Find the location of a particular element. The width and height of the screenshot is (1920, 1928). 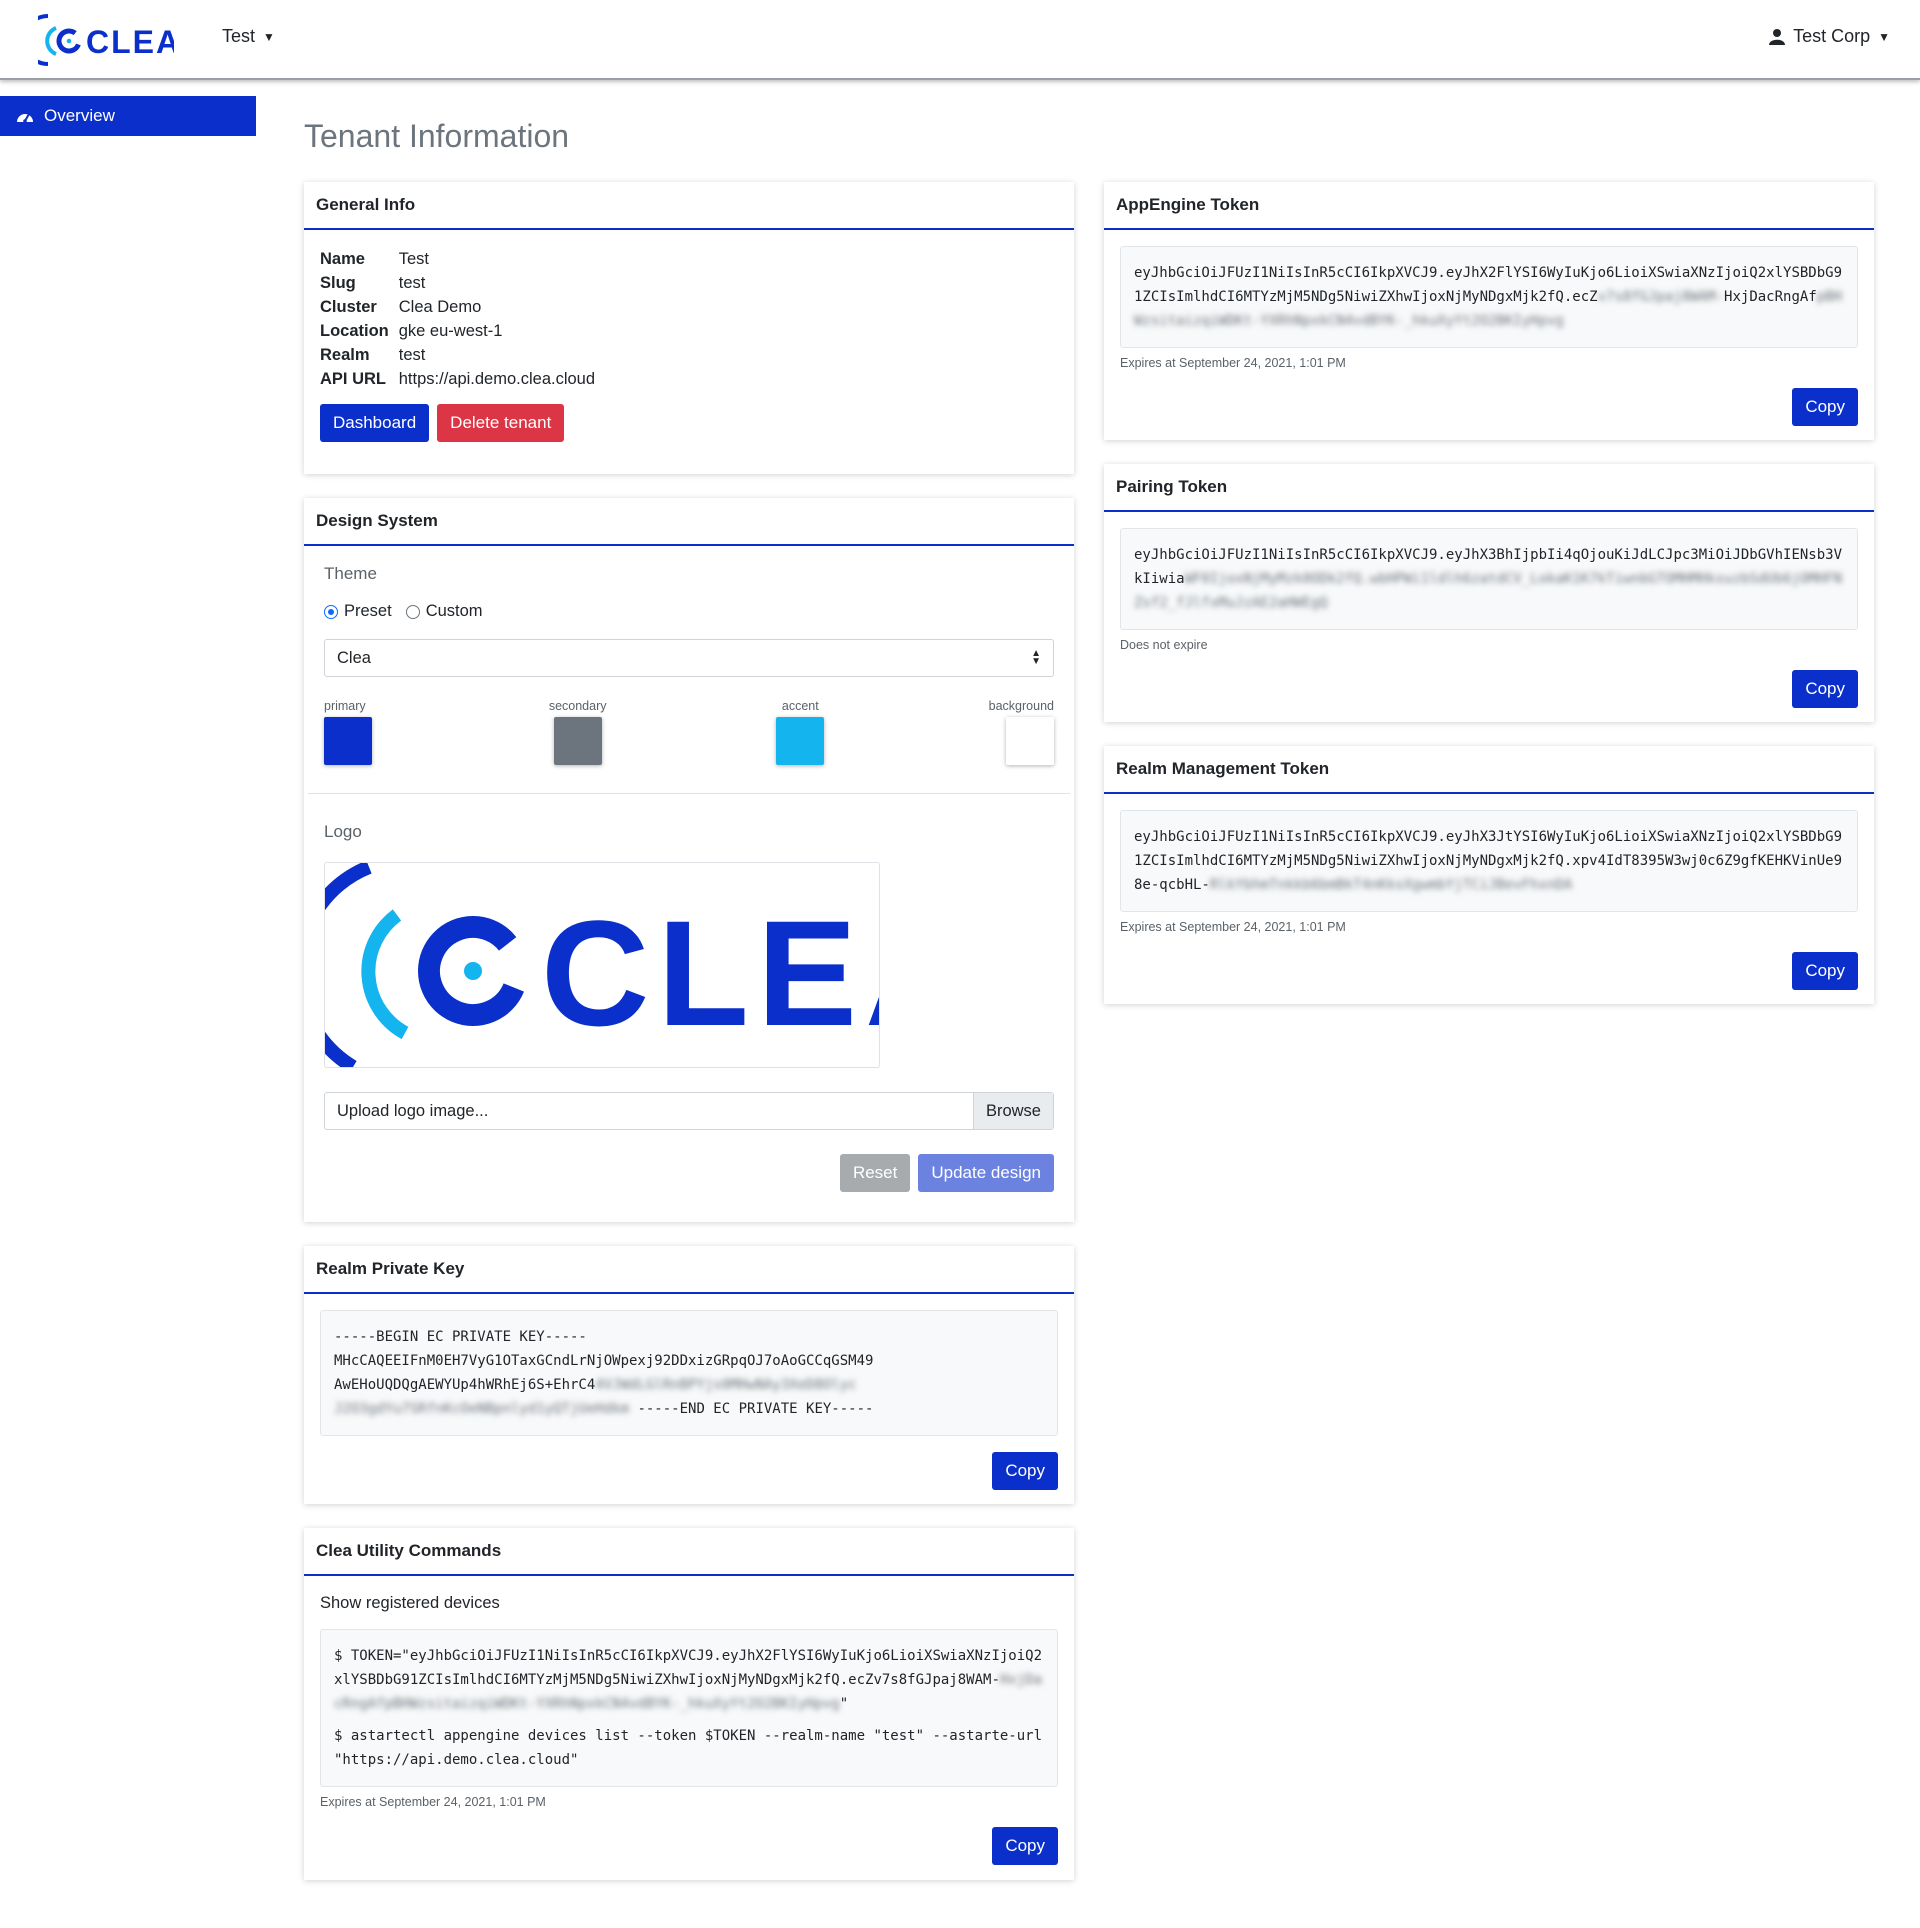

theme-select: Clea ▲ ▼ is located at coordinates (689, 658).